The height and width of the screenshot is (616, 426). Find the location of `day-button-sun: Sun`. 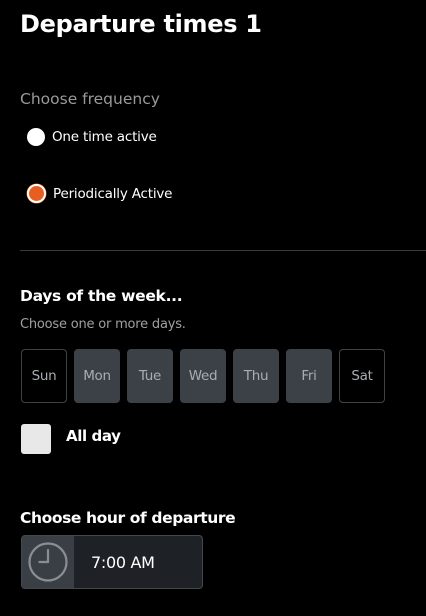

day-button-sun: Sun is located at coordinates (44, 376).